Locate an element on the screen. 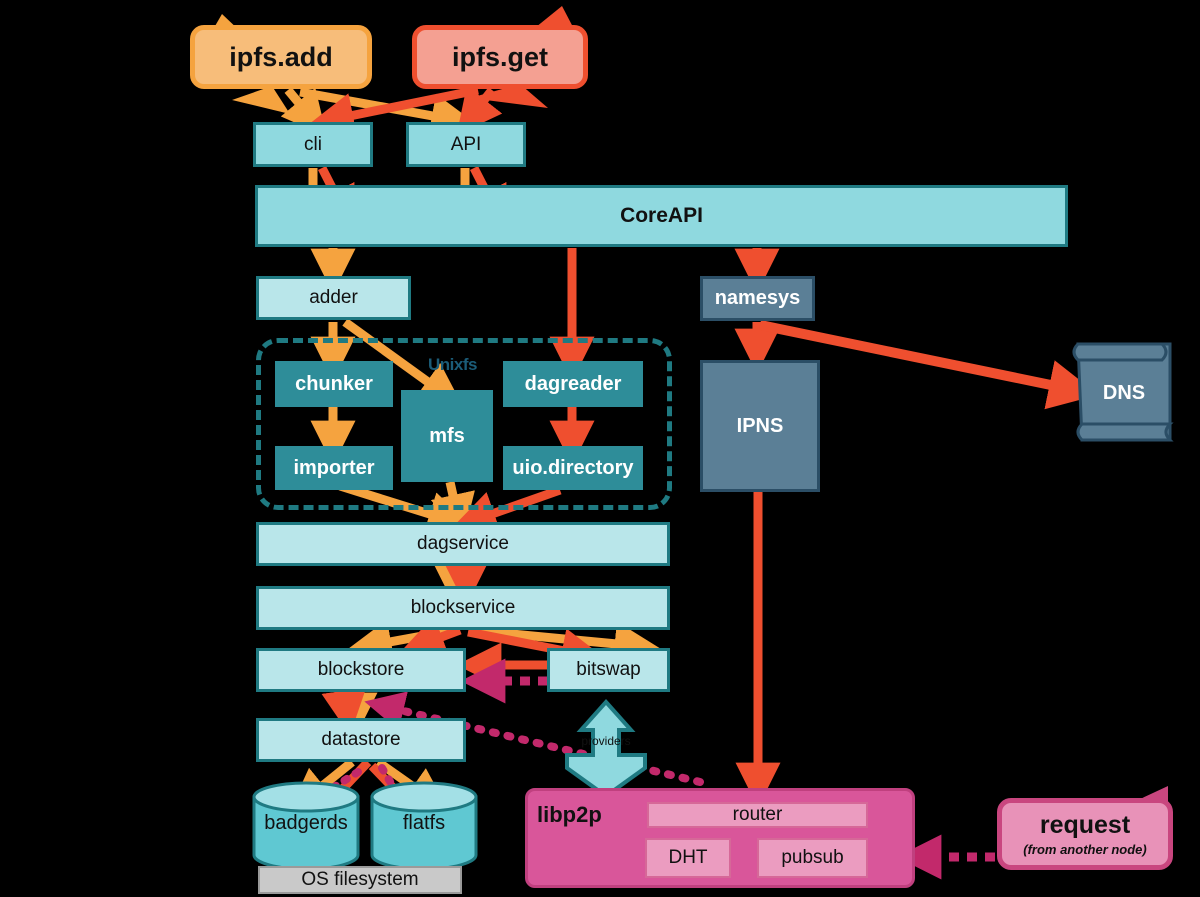  node-dht-label: DHT is located at coordinates (688, 858).